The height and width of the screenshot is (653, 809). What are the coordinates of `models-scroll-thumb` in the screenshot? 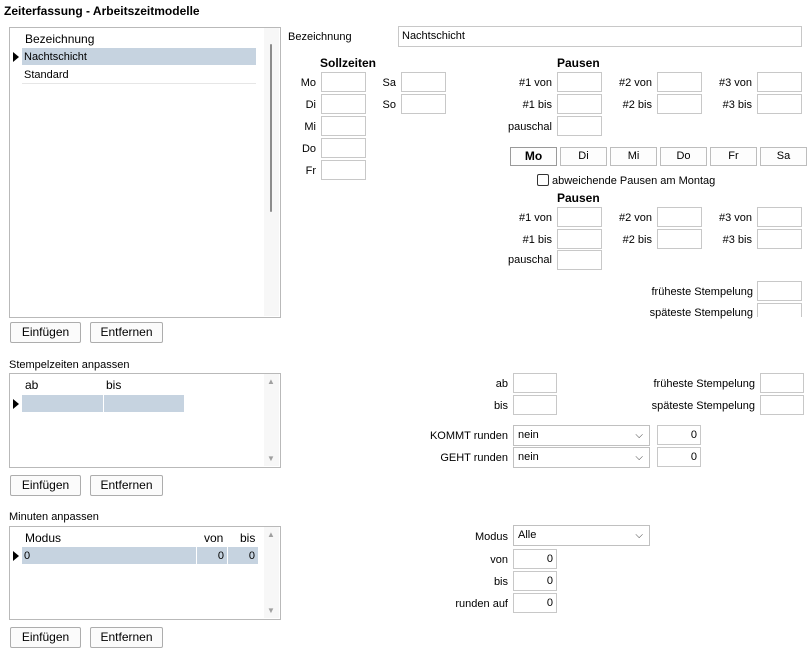 It's located at (271, 128).